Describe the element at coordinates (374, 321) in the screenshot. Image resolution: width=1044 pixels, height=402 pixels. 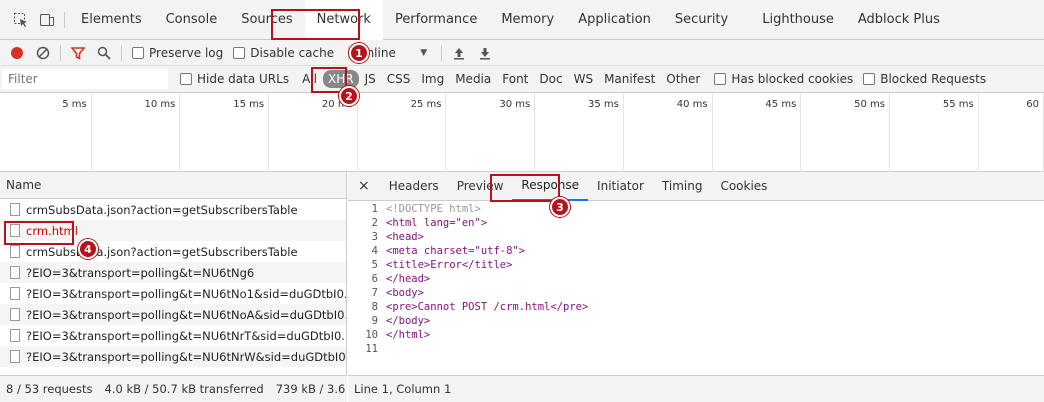
I see `line-number: 9` at that location.